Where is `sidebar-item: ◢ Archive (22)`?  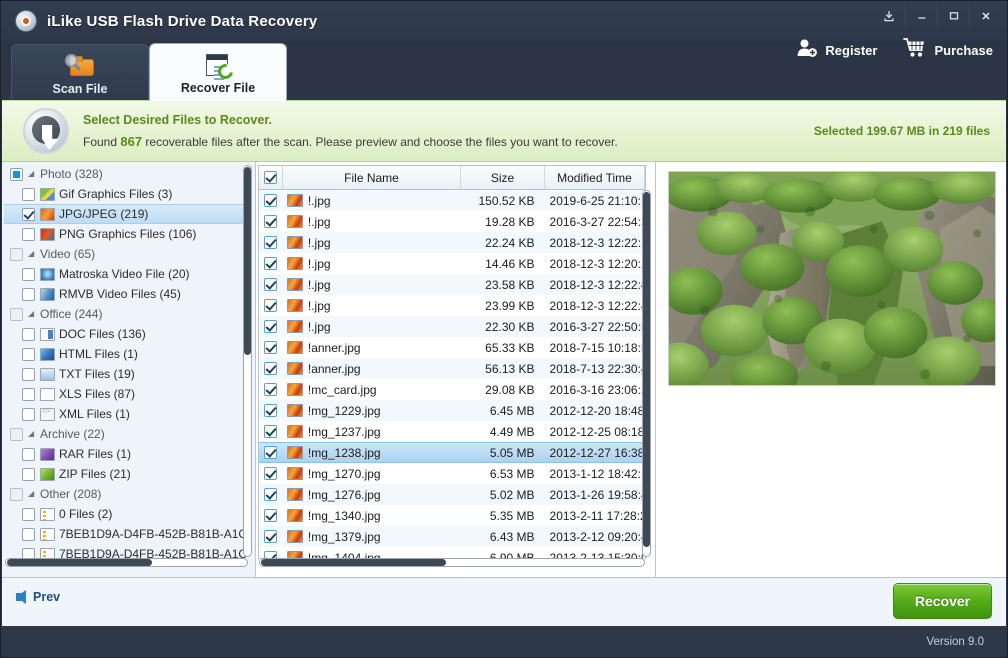
sidebar-item: ◢ Archive (22) is located at coordinates (125, 434).